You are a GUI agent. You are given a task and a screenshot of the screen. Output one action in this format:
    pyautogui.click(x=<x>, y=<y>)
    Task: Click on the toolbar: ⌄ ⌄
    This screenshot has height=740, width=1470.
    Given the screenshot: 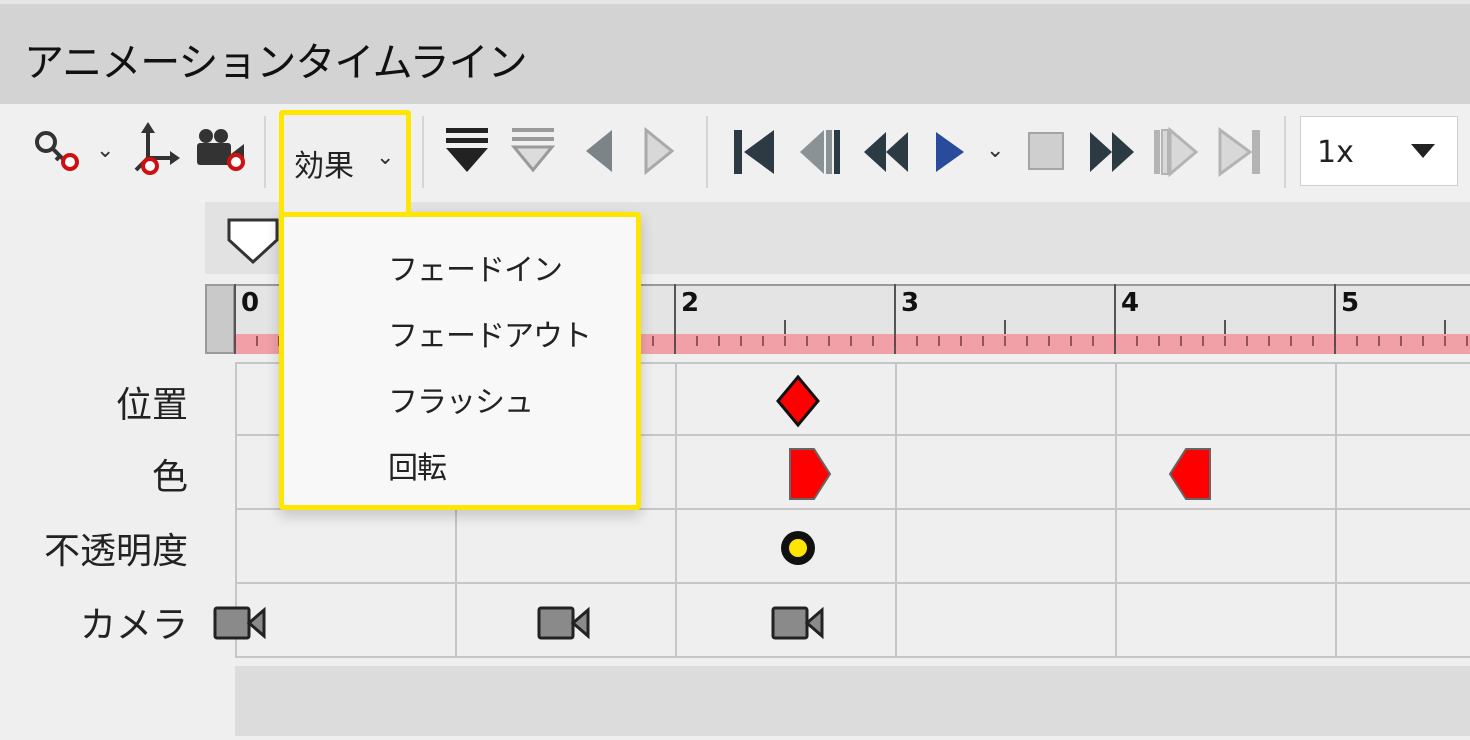 What is the action you would take?
    pyautogui.click(x=735, y=153)
    